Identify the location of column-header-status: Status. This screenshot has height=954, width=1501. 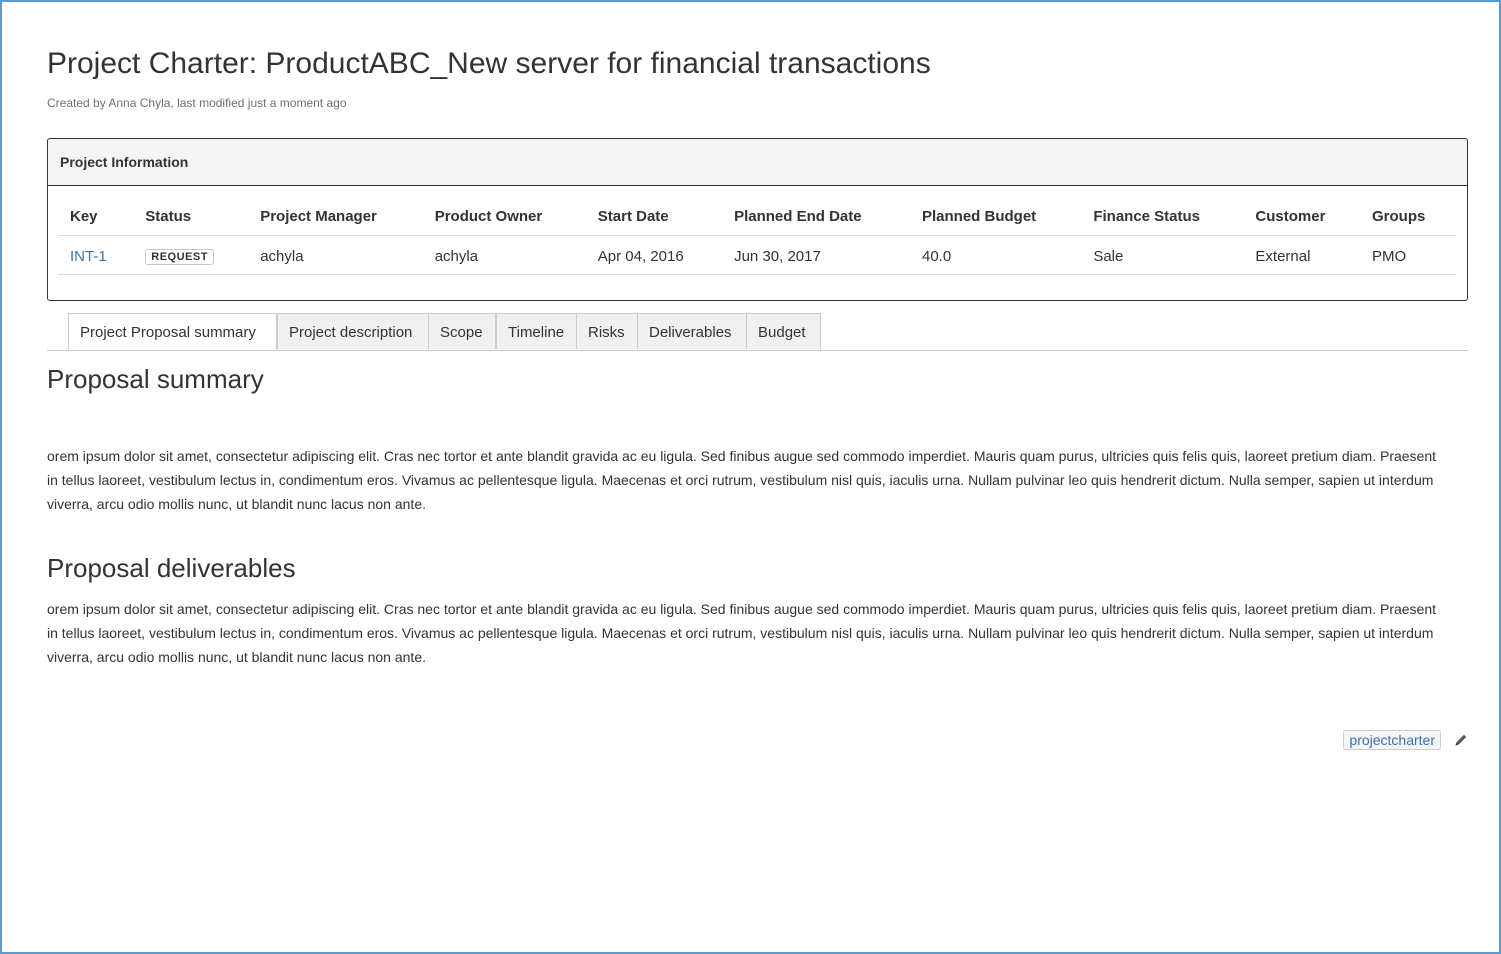
(191, 217).